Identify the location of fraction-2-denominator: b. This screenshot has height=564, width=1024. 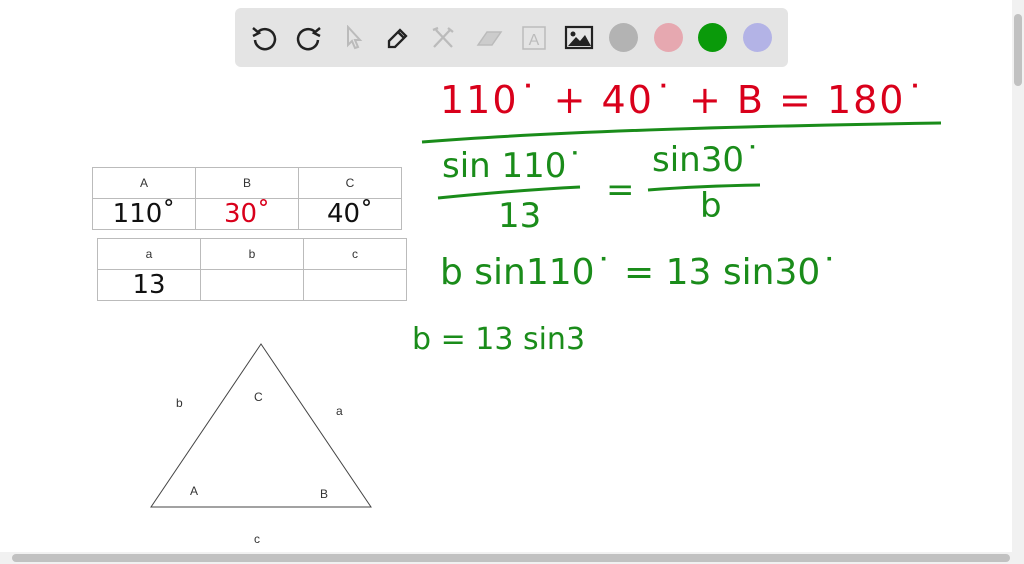
(711, 206).